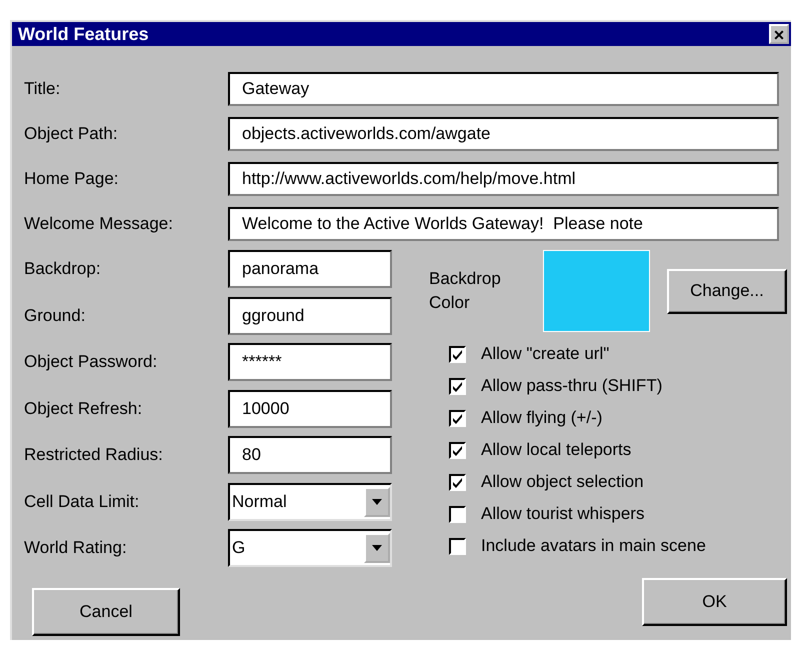 The height and width of the screenshot is (654, 797). What do you see at coordinates (545, 354) in the screenshot?
I see `checkbox-label: Allow "create url"` at bounding box center [545, 354].